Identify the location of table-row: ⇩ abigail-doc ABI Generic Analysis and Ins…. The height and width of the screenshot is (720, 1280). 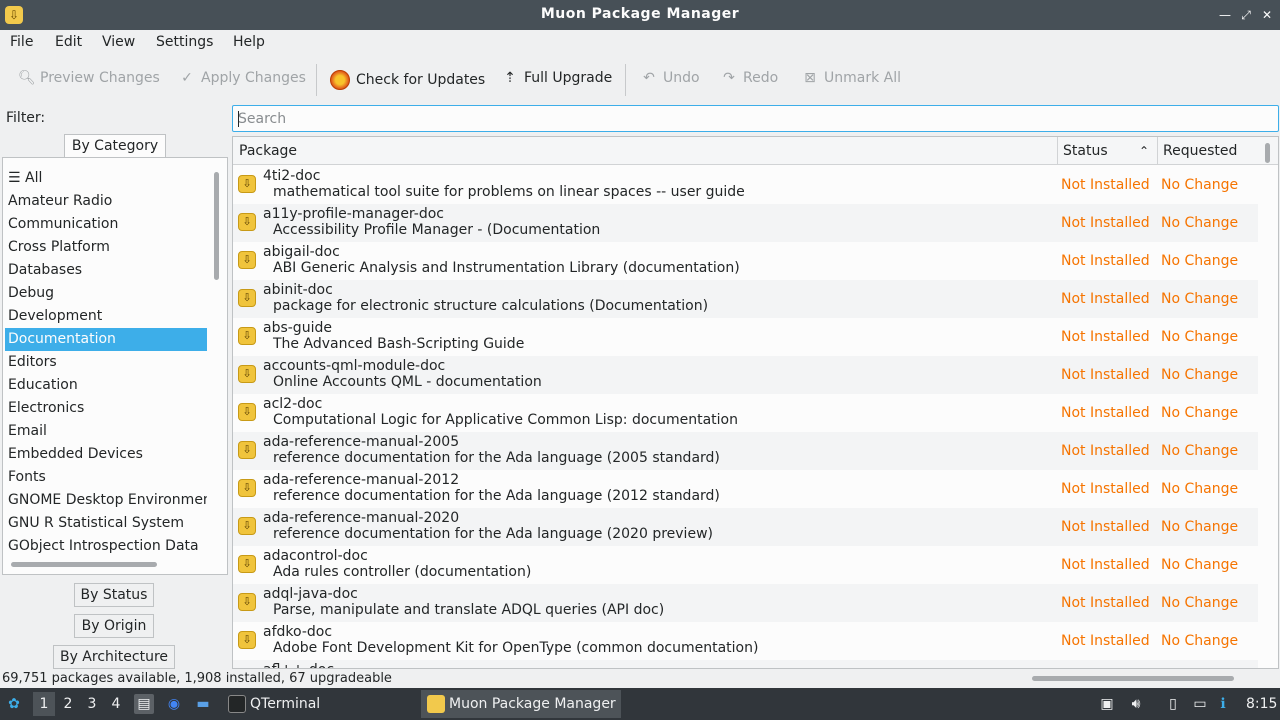
(745, 261).